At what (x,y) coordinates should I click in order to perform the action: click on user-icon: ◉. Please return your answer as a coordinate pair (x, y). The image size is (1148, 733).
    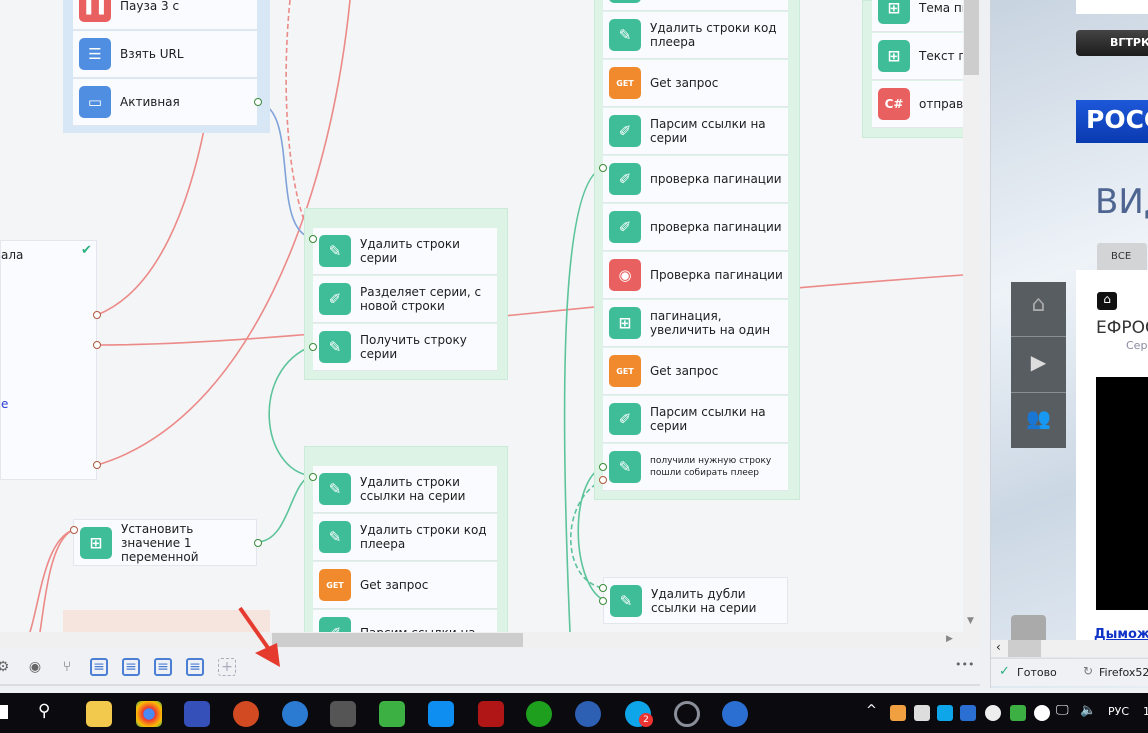
    Looking at the image, I should click on (35, 667).